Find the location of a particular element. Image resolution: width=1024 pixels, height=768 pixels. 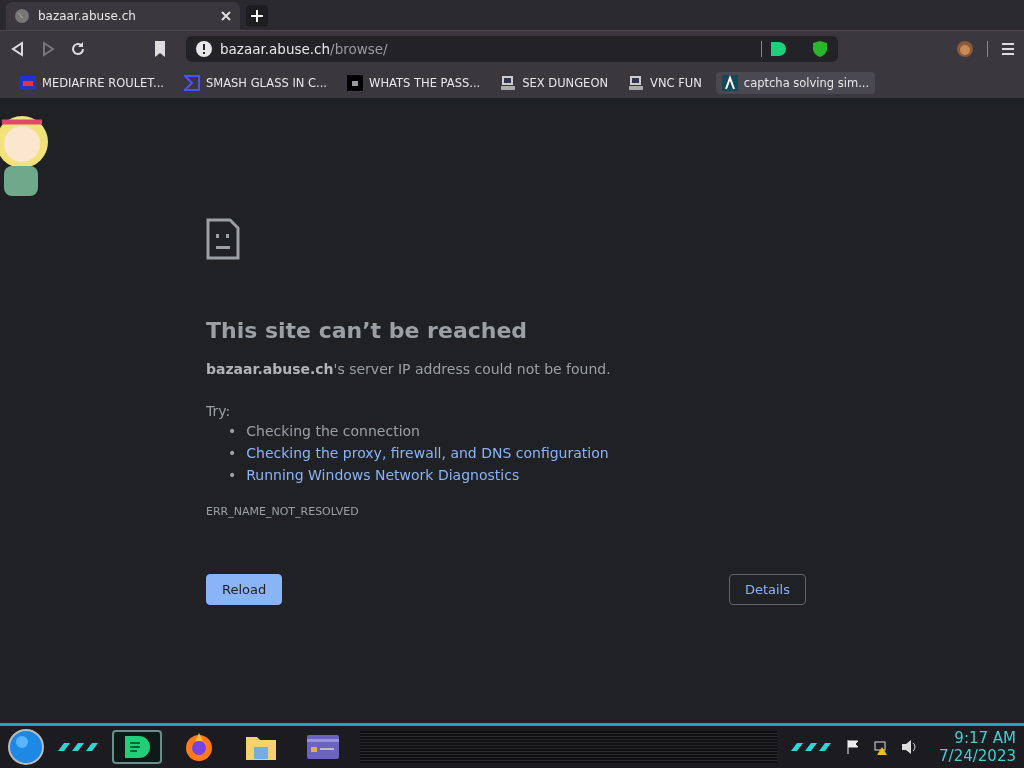

back-icon is located at coordinates (18, 49).